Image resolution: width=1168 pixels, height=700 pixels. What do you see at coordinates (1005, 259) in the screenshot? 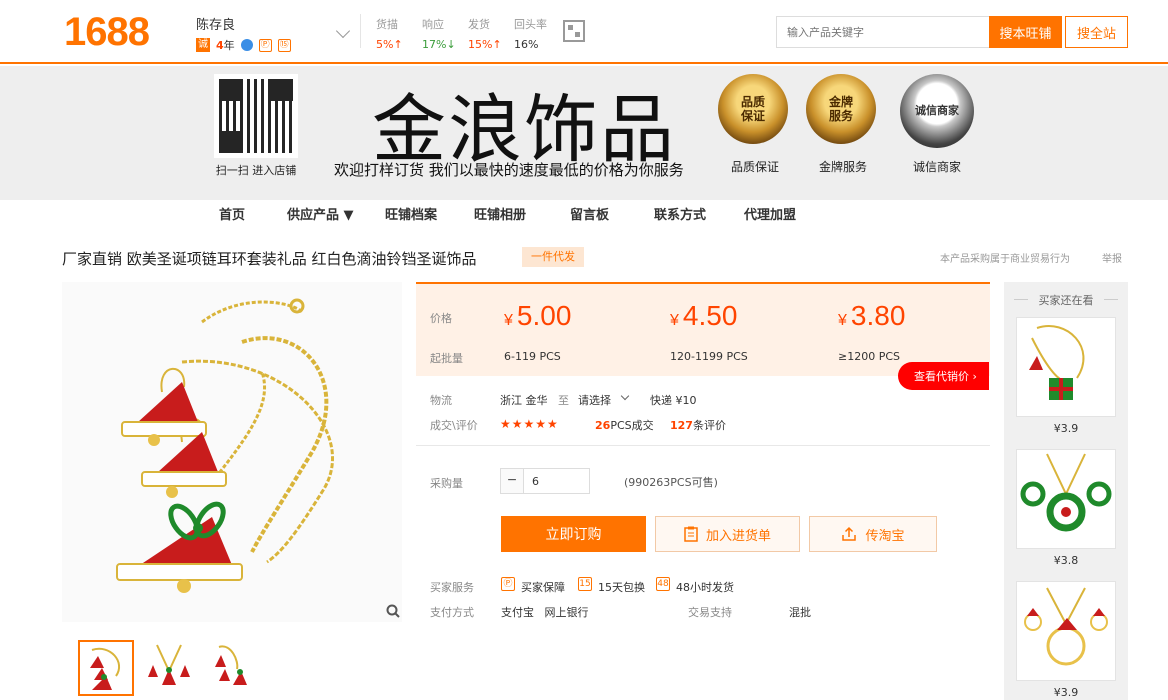
I see `legal-note: 本产品采购属于商业贸易行为` at bounding box center [1005, 259].